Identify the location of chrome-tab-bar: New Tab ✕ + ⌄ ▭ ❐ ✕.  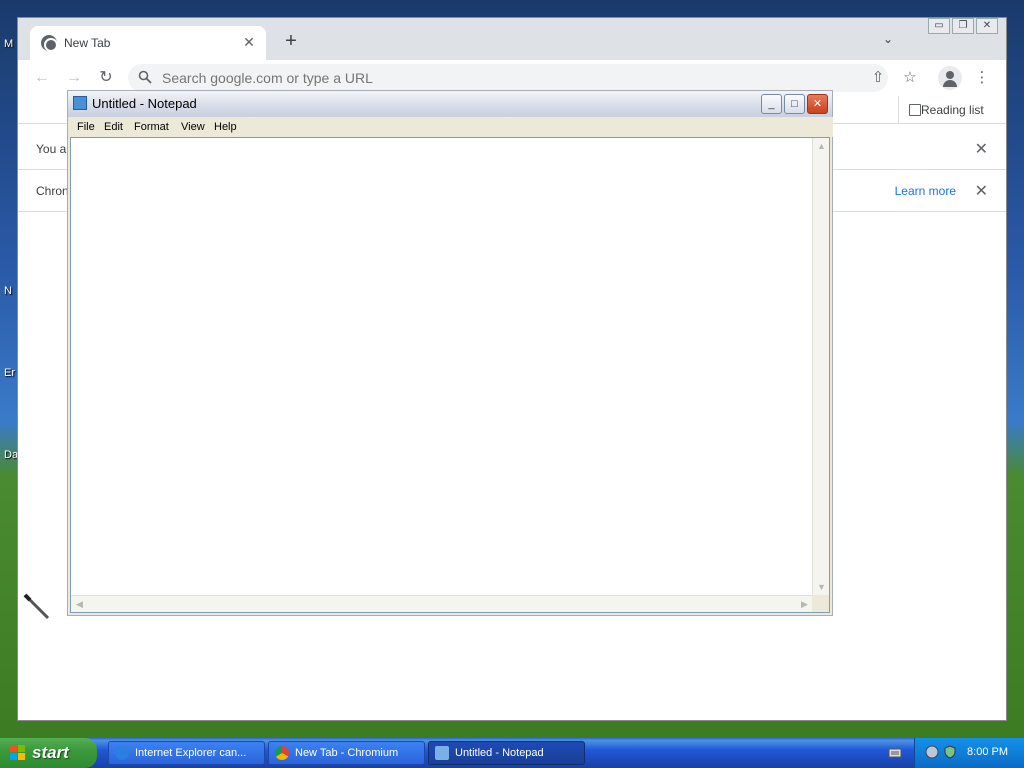
(512, 39).